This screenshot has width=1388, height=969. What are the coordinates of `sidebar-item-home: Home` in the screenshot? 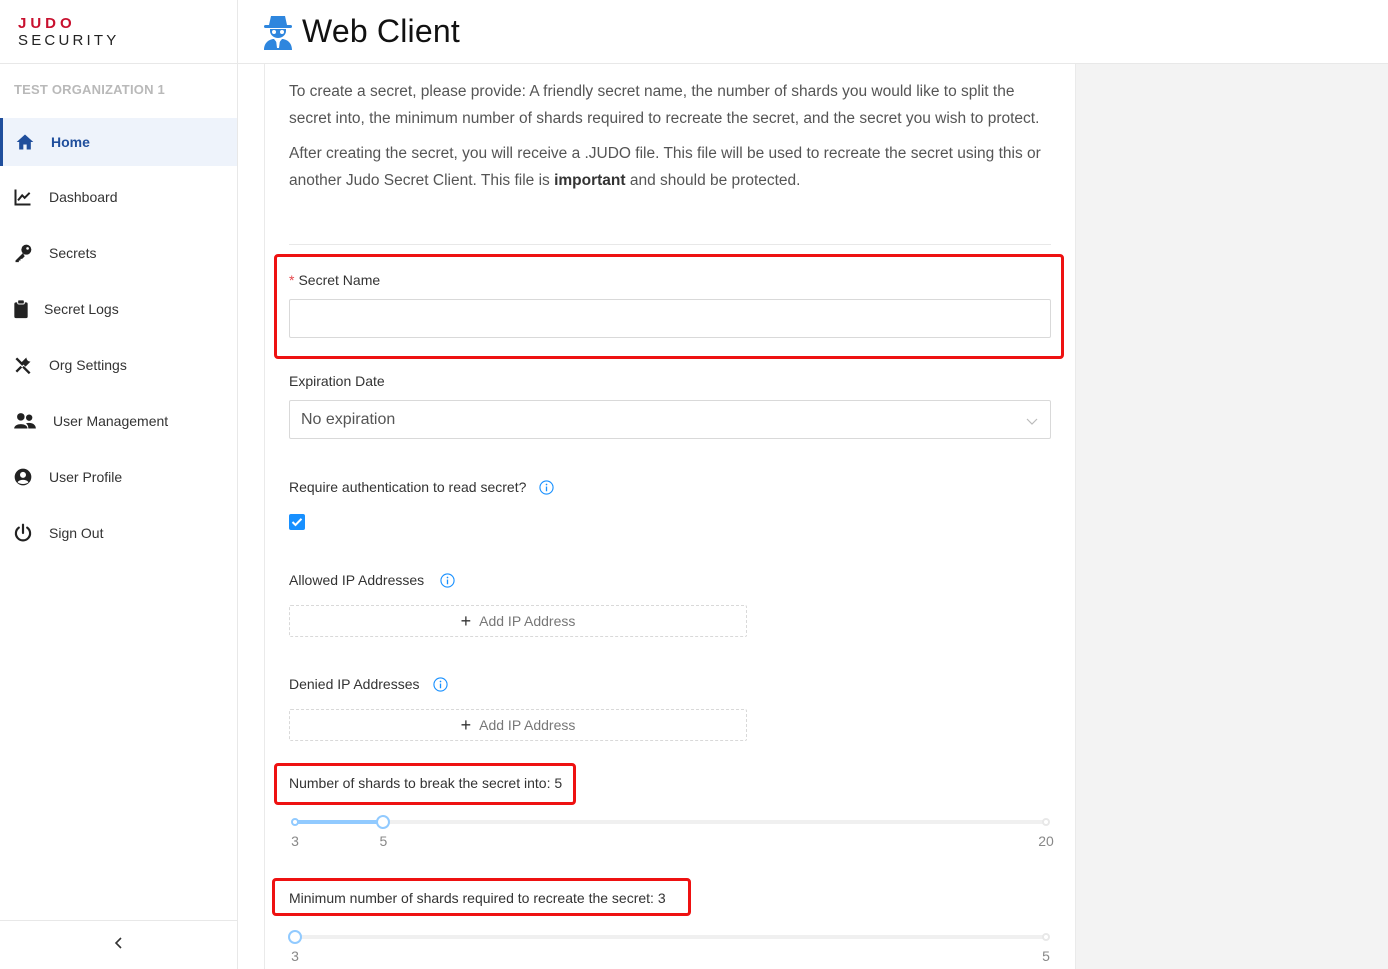 It's located at (118, 142).